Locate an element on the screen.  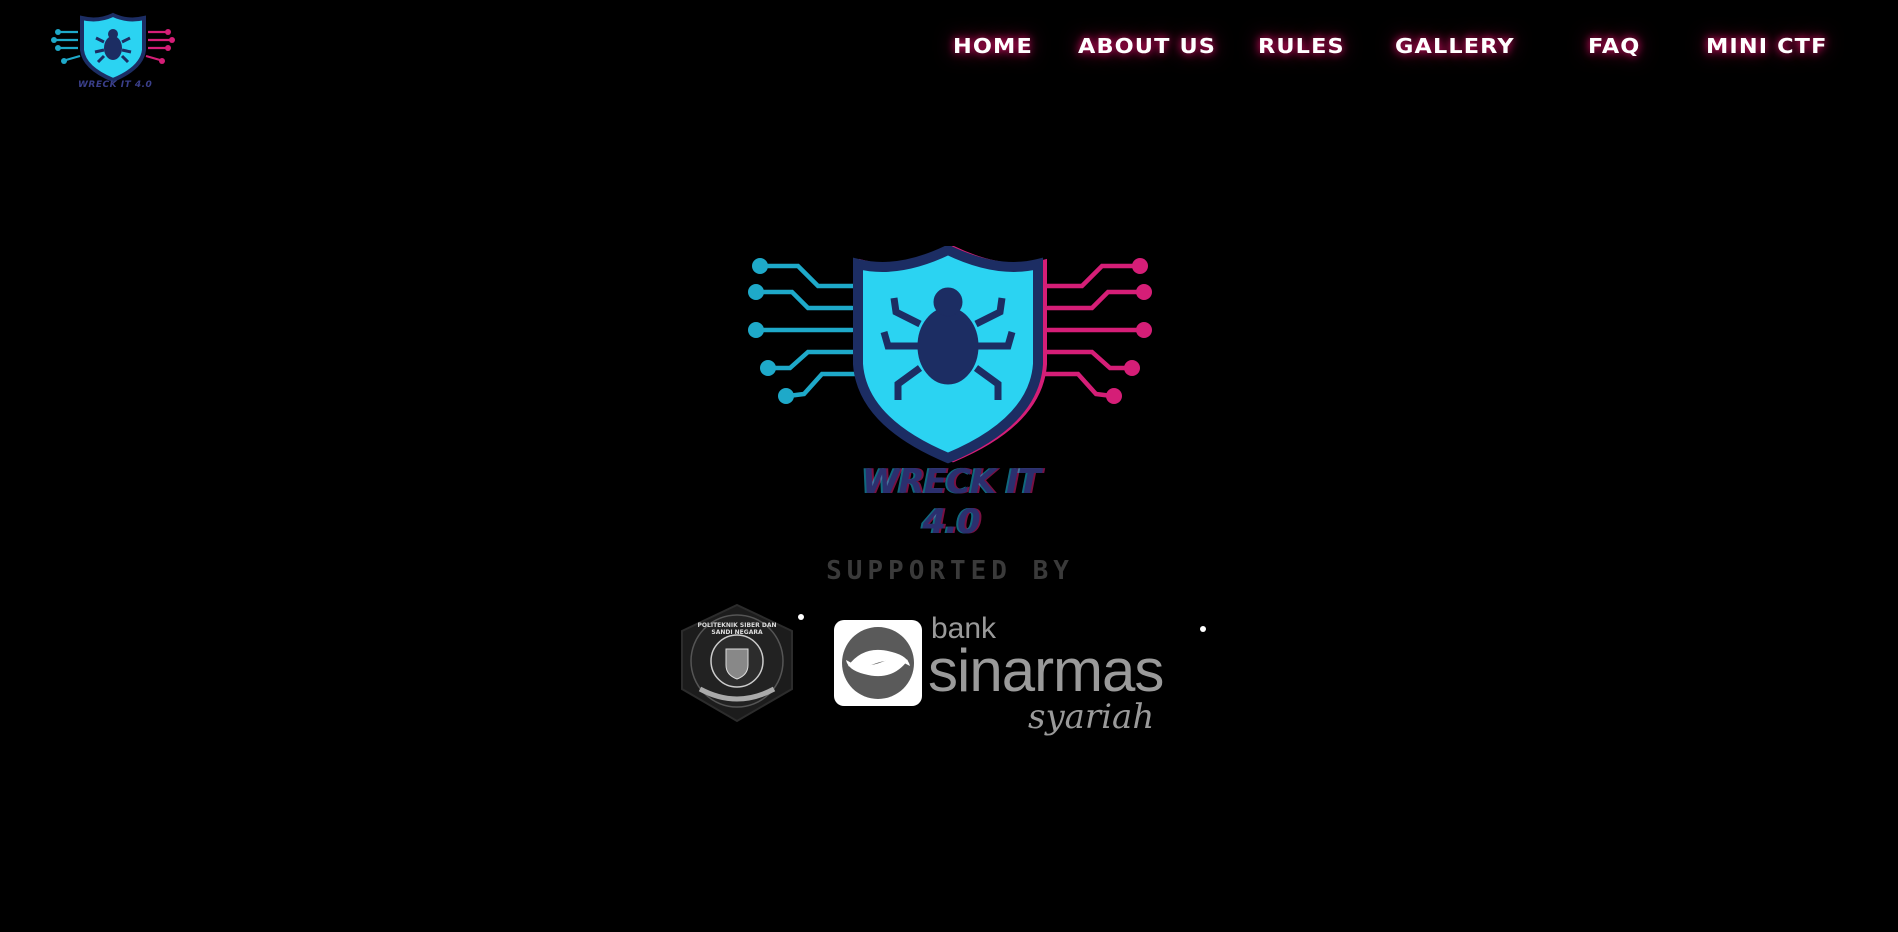
nav-gallery: GALLERY is located at coordinates (1455, 46).